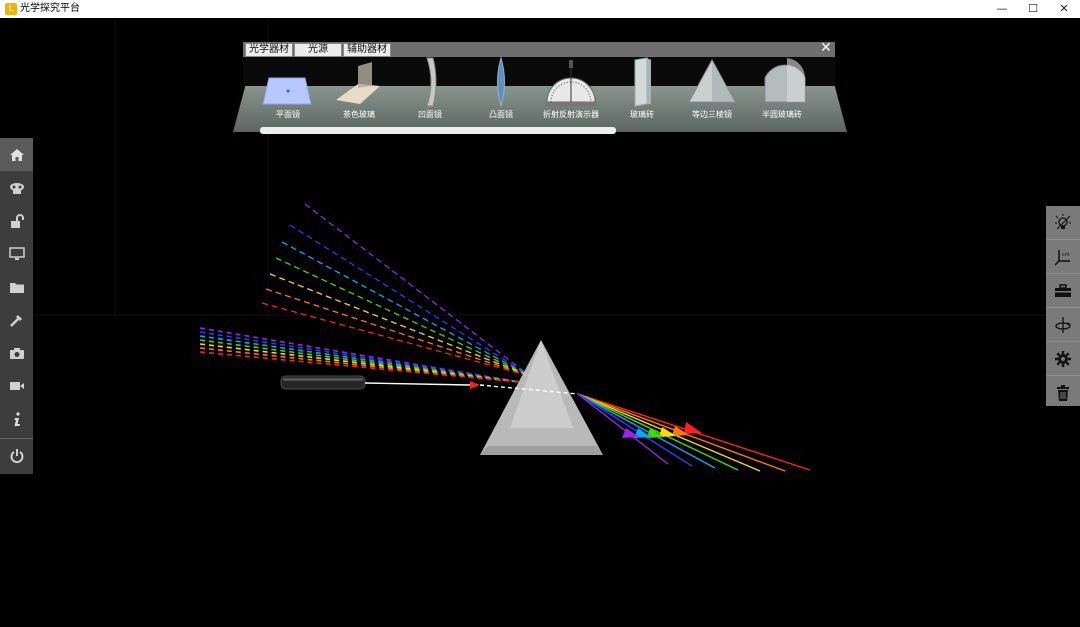  I want to click on item-label: 半圆玻璃砖, so click(782, 114).